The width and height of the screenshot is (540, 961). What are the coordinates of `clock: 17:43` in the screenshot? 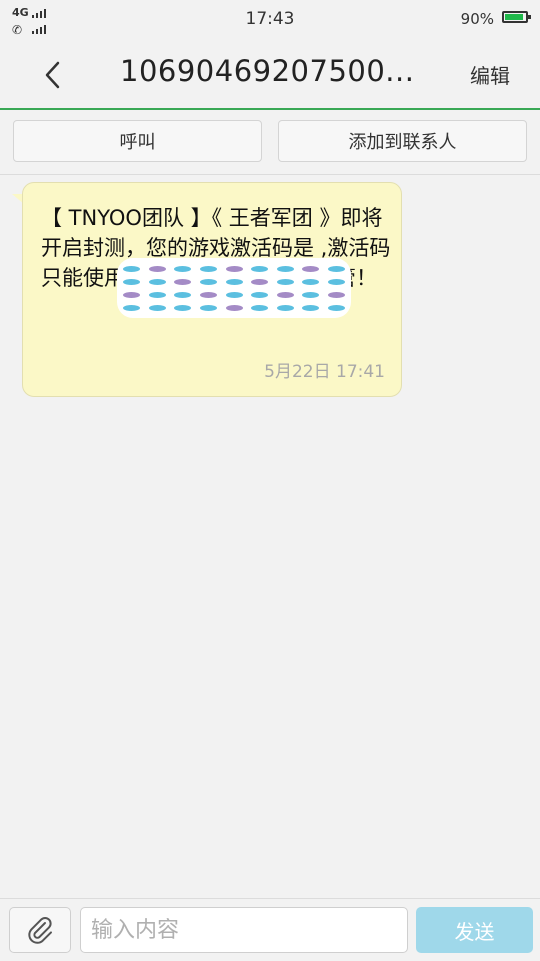 It's located at (270, 19).